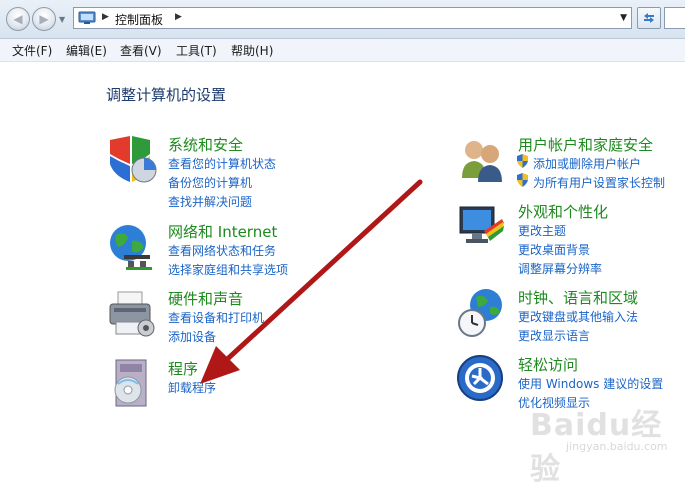  Describe the element at coordinates (222, 163) in the screenshot. I see `link-check-status: 查看您的计算机状态` at that location.